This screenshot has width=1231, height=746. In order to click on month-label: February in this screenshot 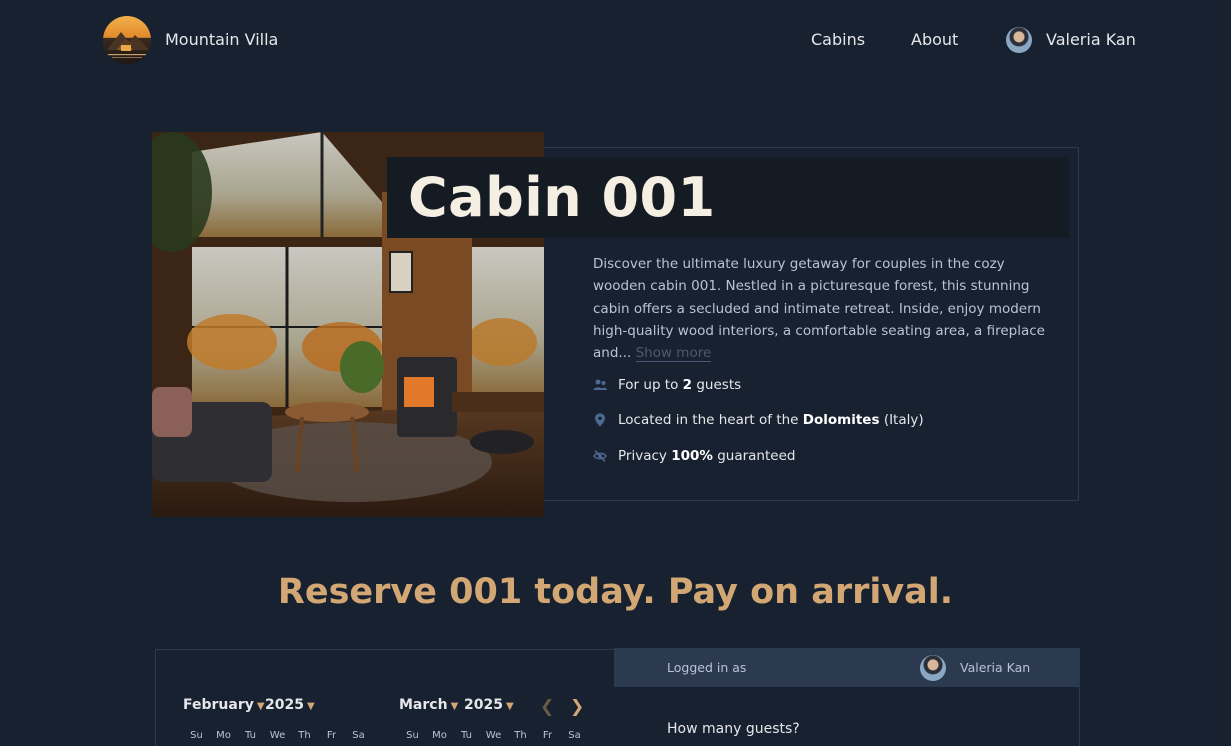, I will do `click(218, 705)`.